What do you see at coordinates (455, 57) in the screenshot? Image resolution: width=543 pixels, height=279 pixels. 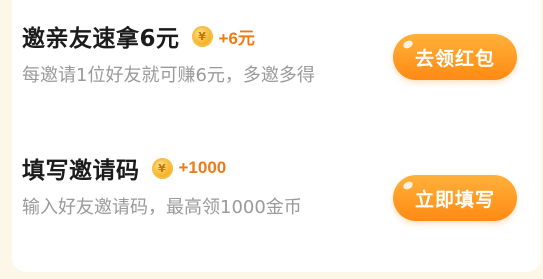 I see `claim-red-packet-button: 去领红包` at bounding box center [455, 57].